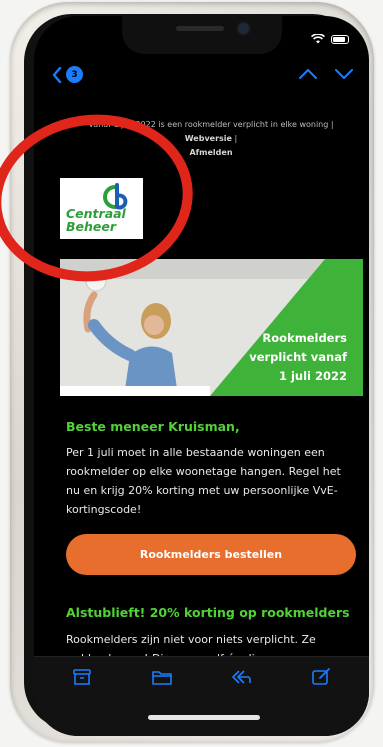 The width and height of the screenshot is (383, 747). What do you see at coordinates (201, 696) in the screenshot?
I see `mail-toolbar` at bounding box center [201, 696].